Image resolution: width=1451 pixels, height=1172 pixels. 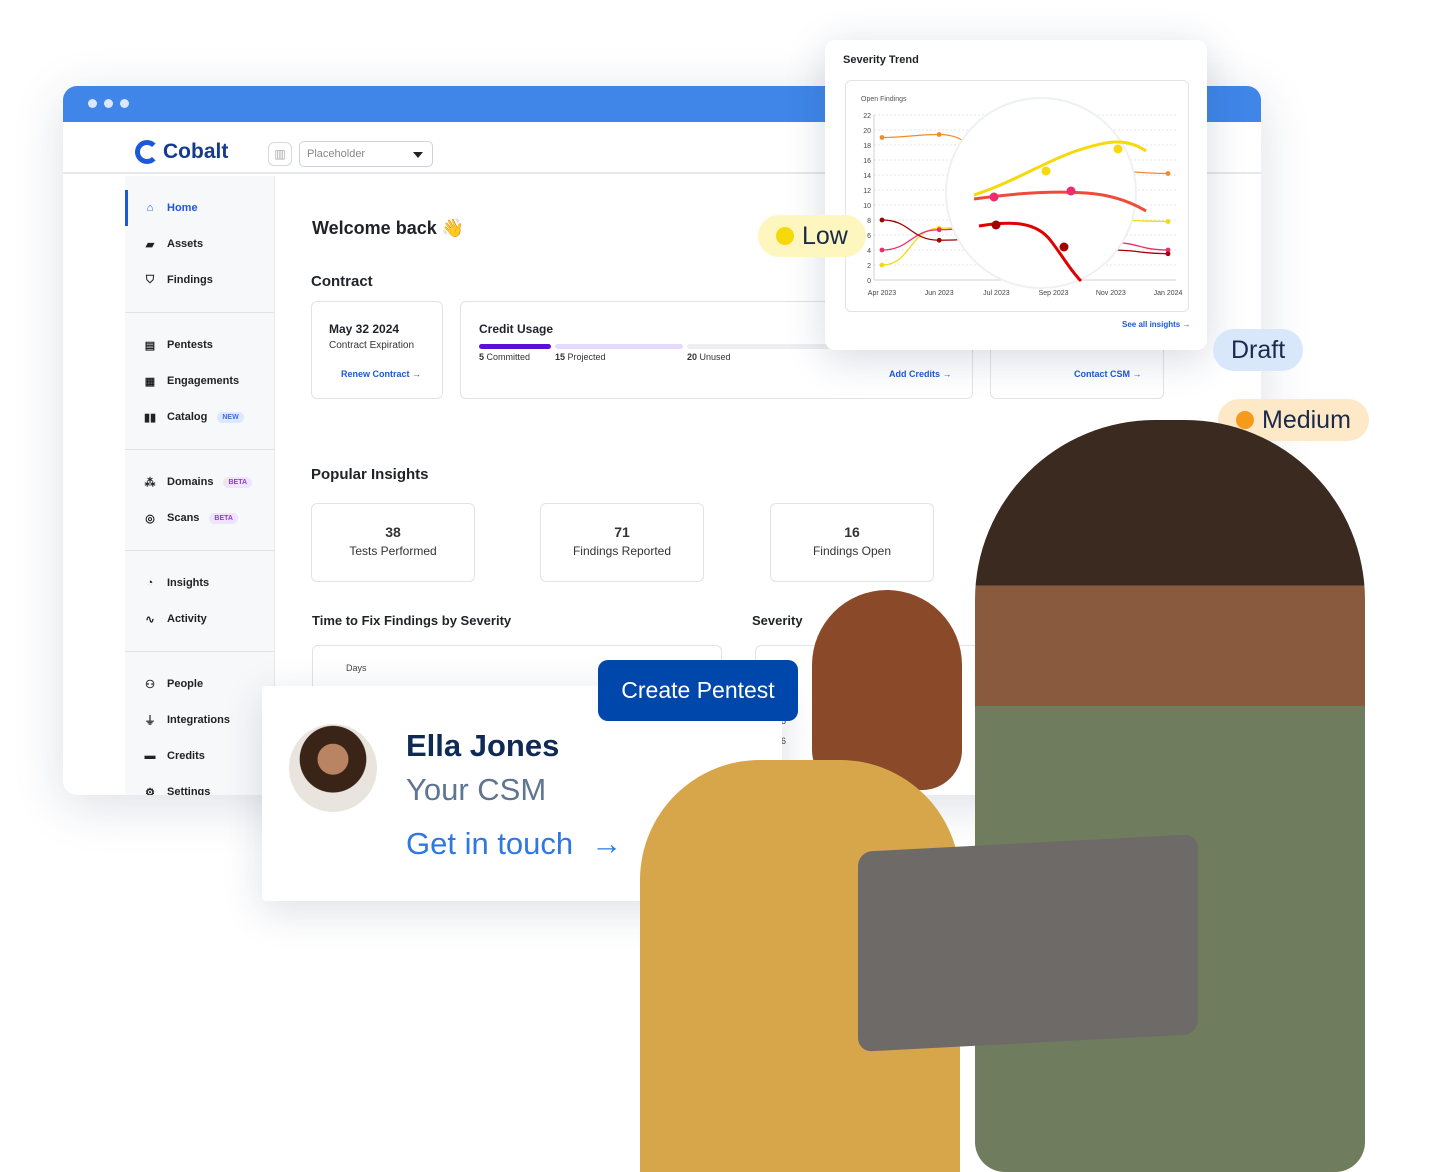 I want to click on committed-legend: 5 Committed, so click(x=505, y=357).